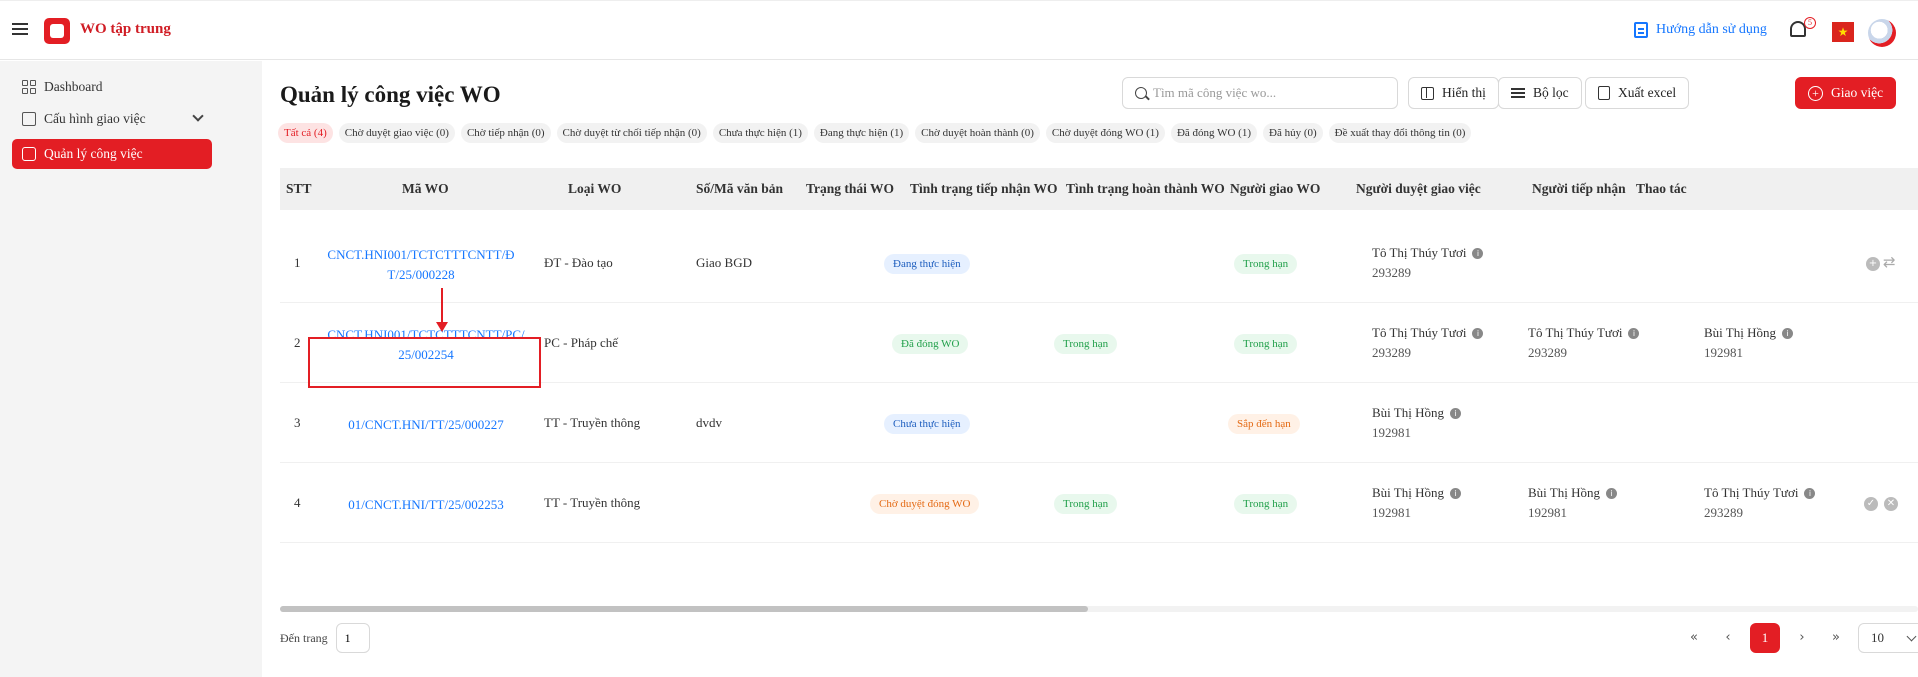 Image resolution: width=1918 pixels, height=677 pixels. What do you see at coordinates (1145, 188) in the screenshot?
I see `column-header: Tình trạng hoàn thành WO` at bounding box center [1145, 188].